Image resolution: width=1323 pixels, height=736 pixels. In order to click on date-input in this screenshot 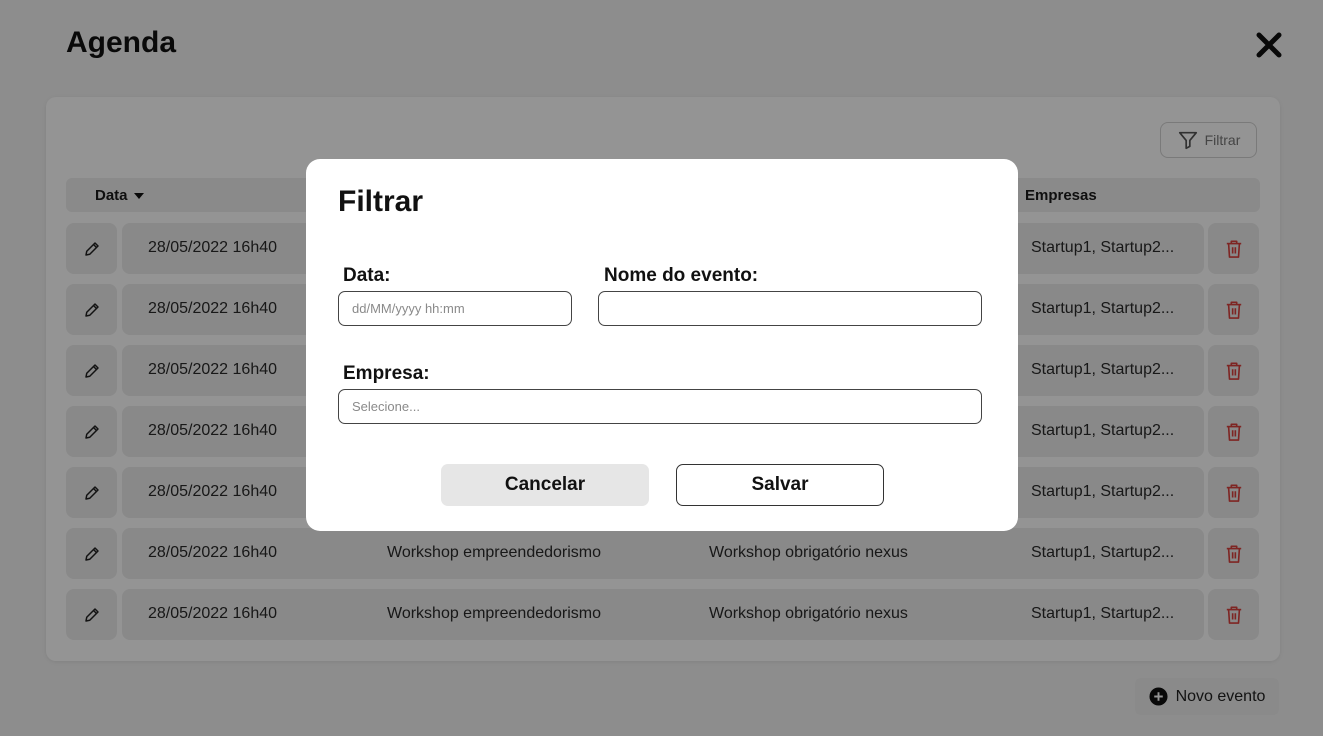, I will do `click(455, 308)`.